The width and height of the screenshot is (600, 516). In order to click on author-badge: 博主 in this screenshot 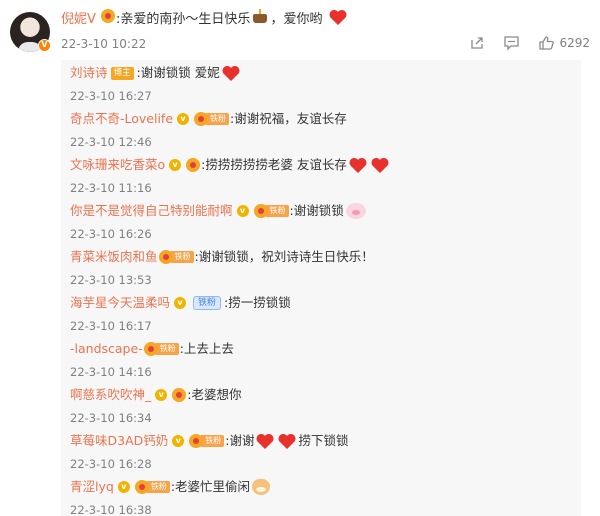, I will do `click(122, 73)`.